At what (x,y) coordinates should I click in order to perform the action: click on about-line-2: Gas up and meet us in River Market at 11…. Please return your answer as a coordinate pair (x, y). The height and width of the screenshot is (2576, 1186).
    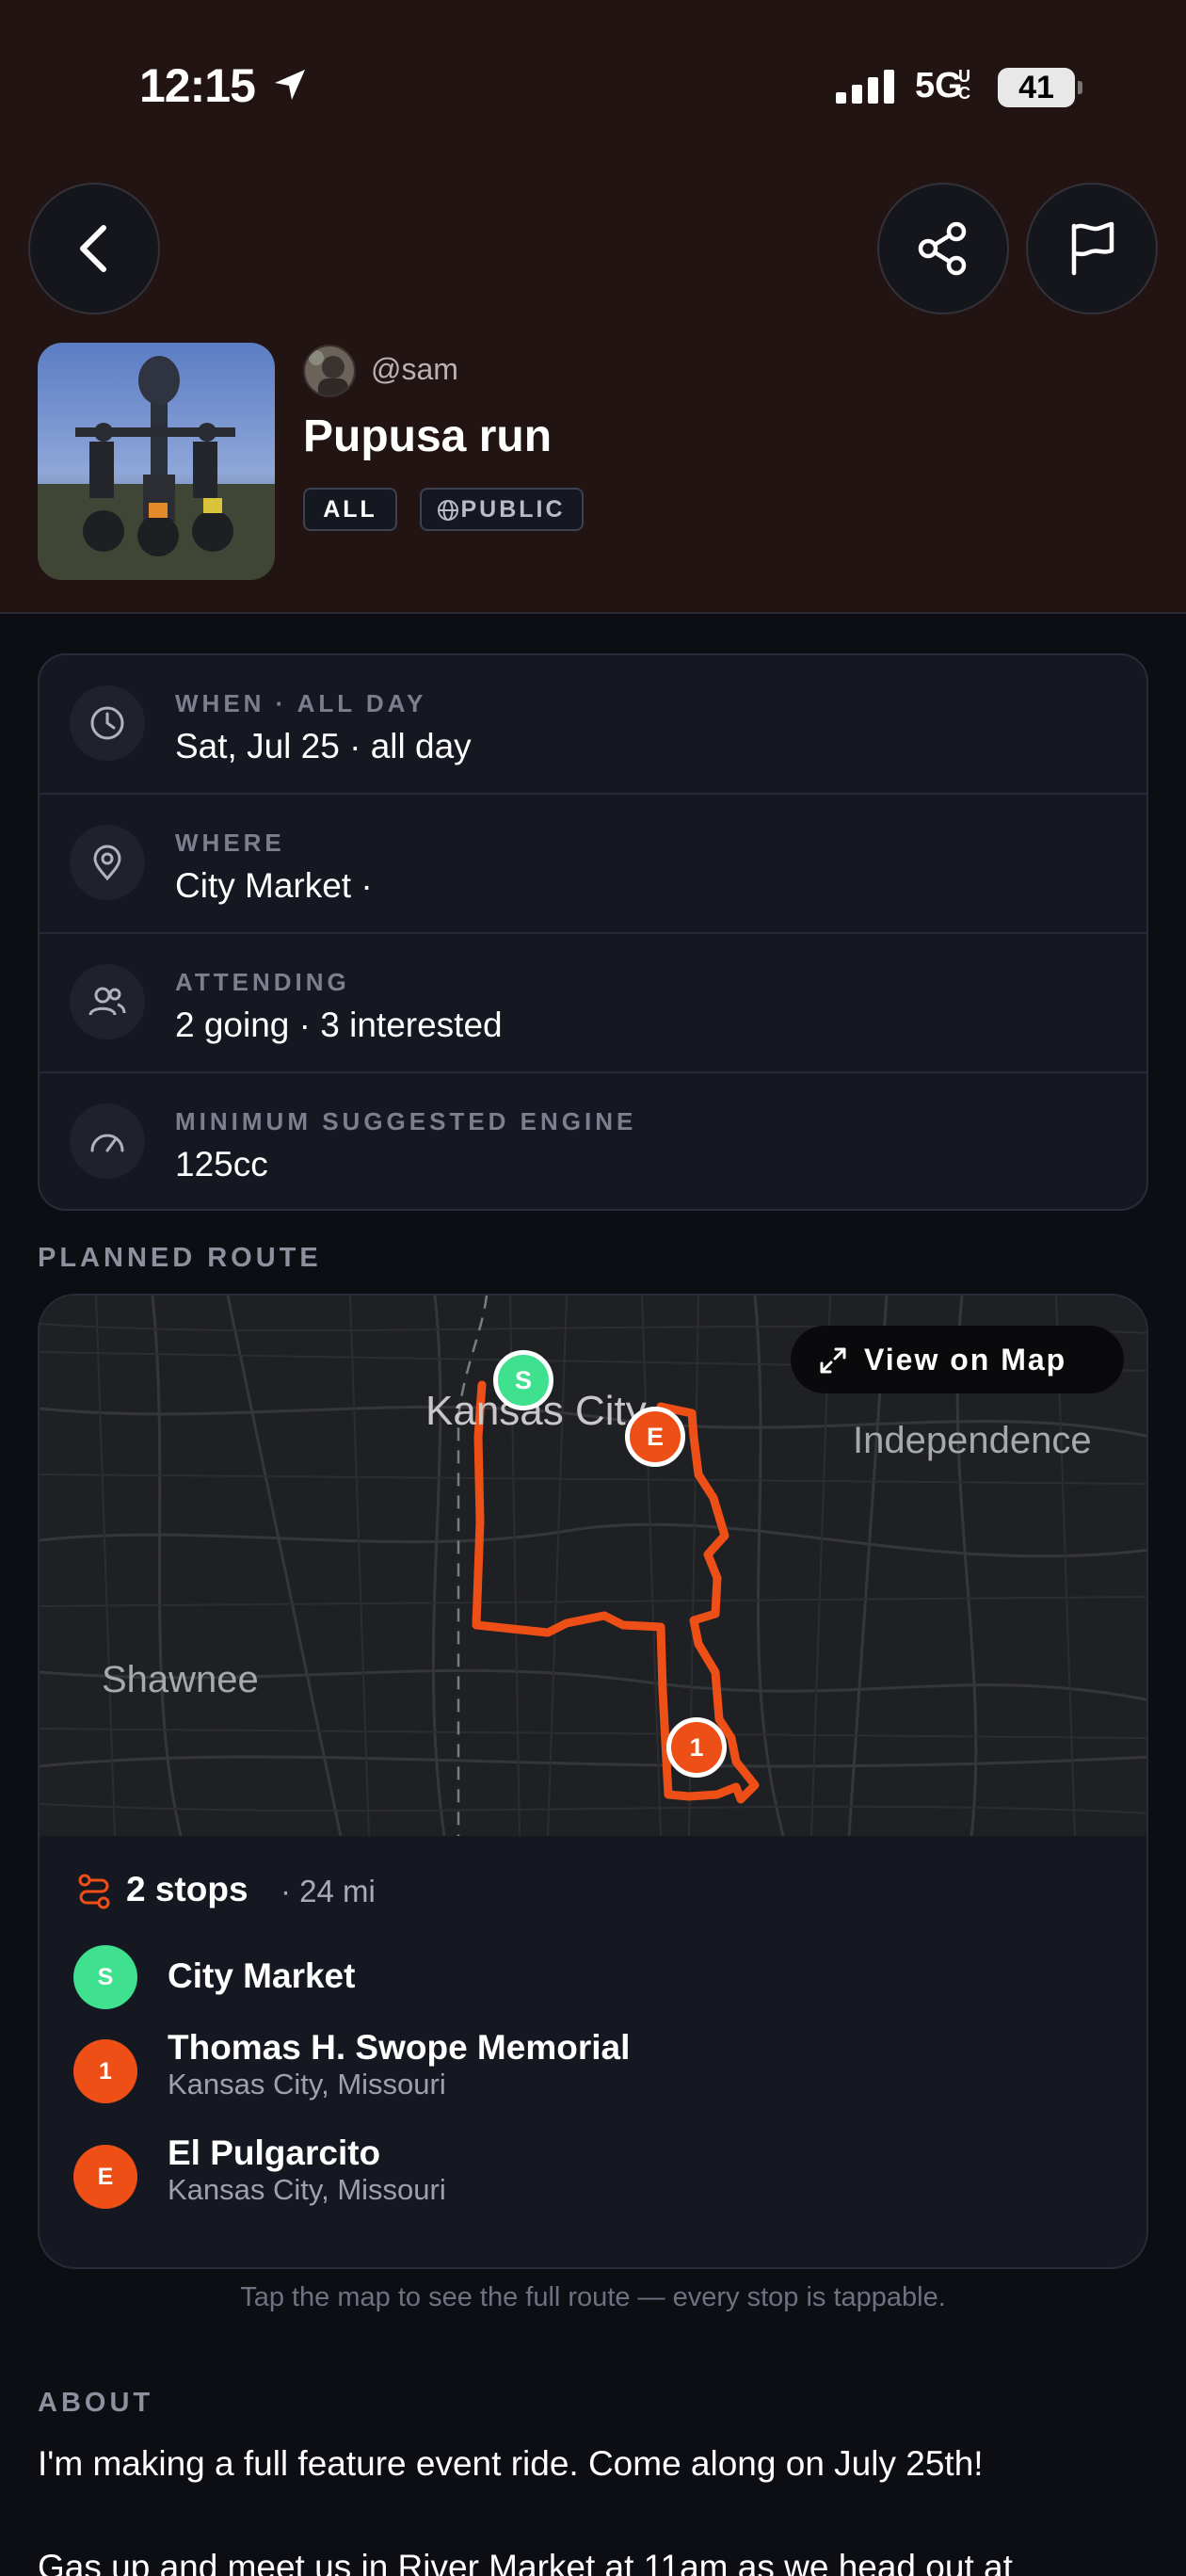
    Looking at the image, I should click on (525, 2562).